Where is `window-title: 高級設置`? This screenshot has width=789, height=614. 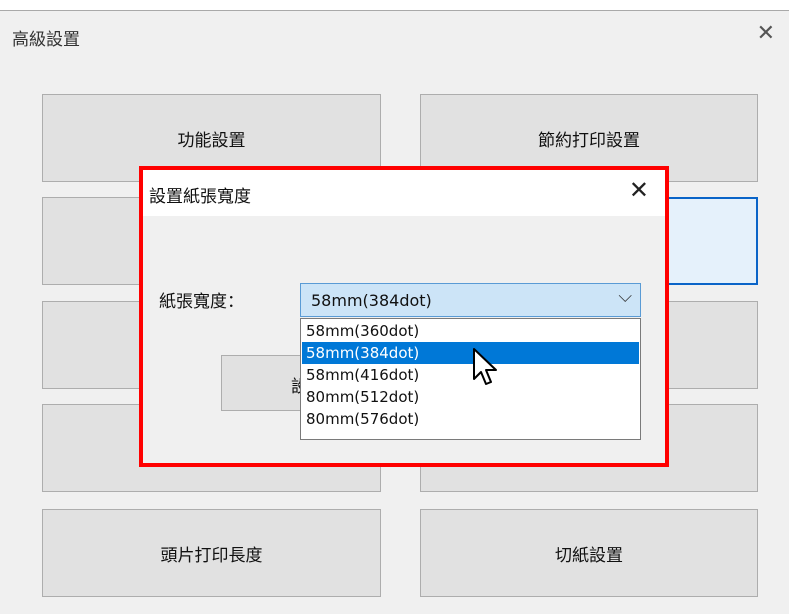
window-title: 高級設置 is located at coordinates (46, 40).